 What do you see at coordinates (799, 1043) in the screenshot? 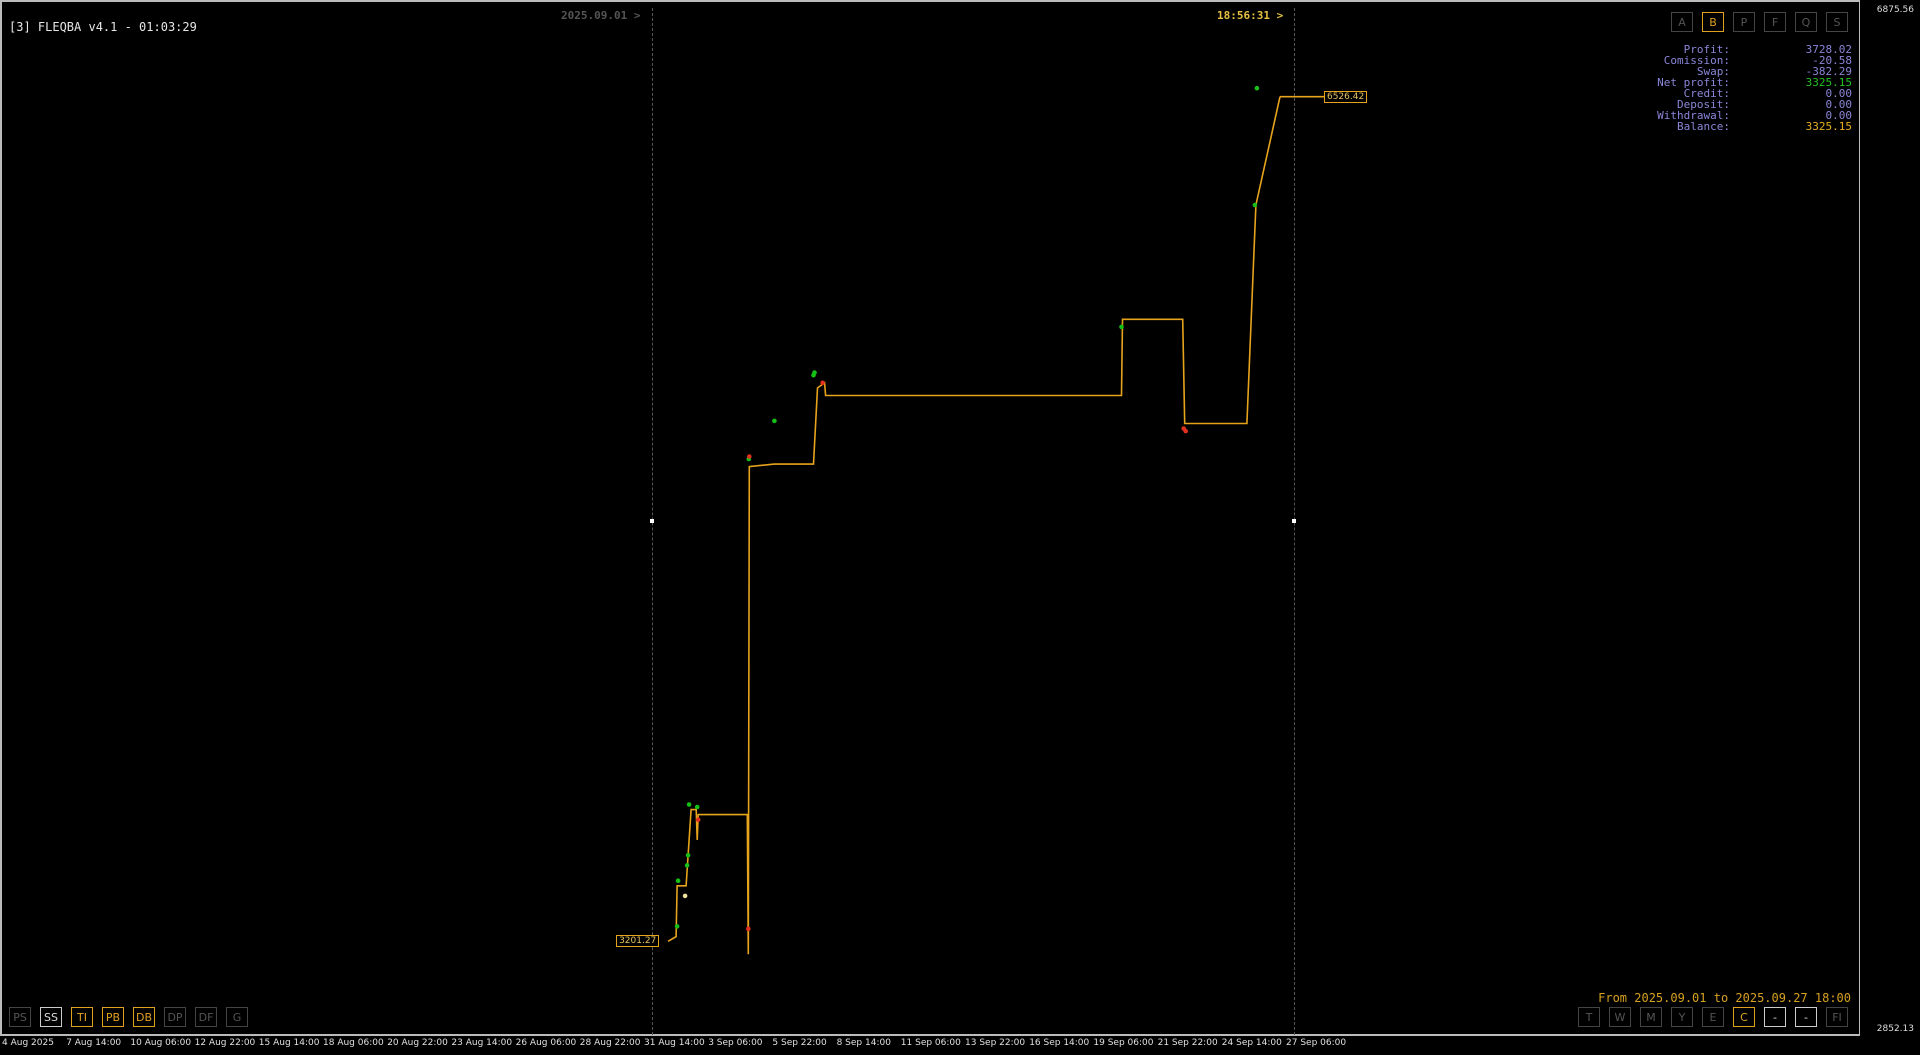
I see `x-tick-label: 5 Sep 22:00` at bounding box center [799, 1043].